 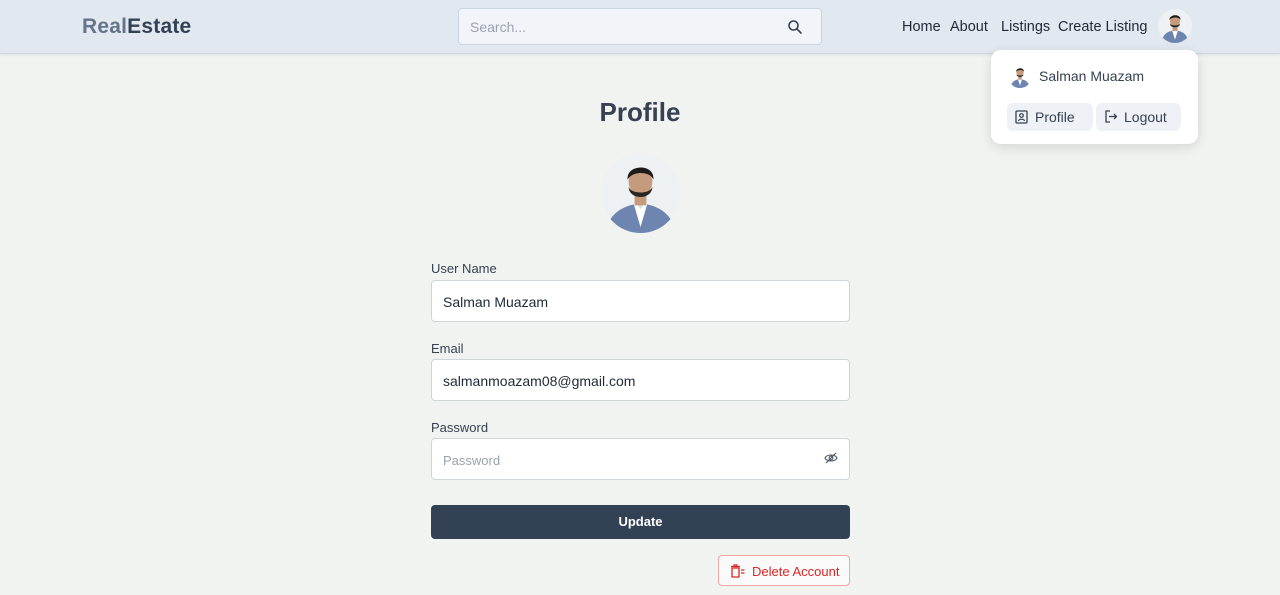 What do you see at coordinates (623, 302) in the screenshot?
I see `username-input` at bounding box center [623, 302].